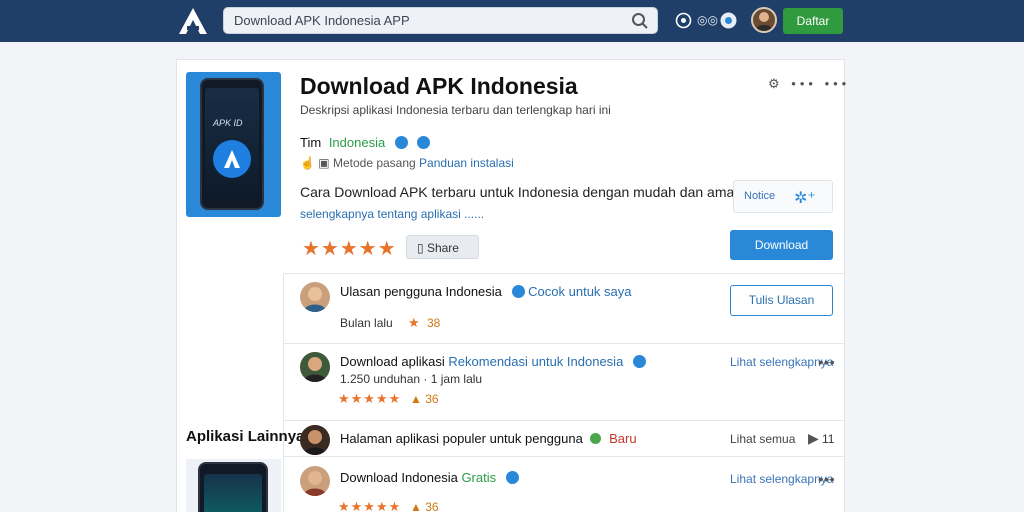 The height and width of the screenshot is (512, 1024). Describe the element at coordinates (814, 438) in the screenshot. I see `play-icon: ▶` at that location.